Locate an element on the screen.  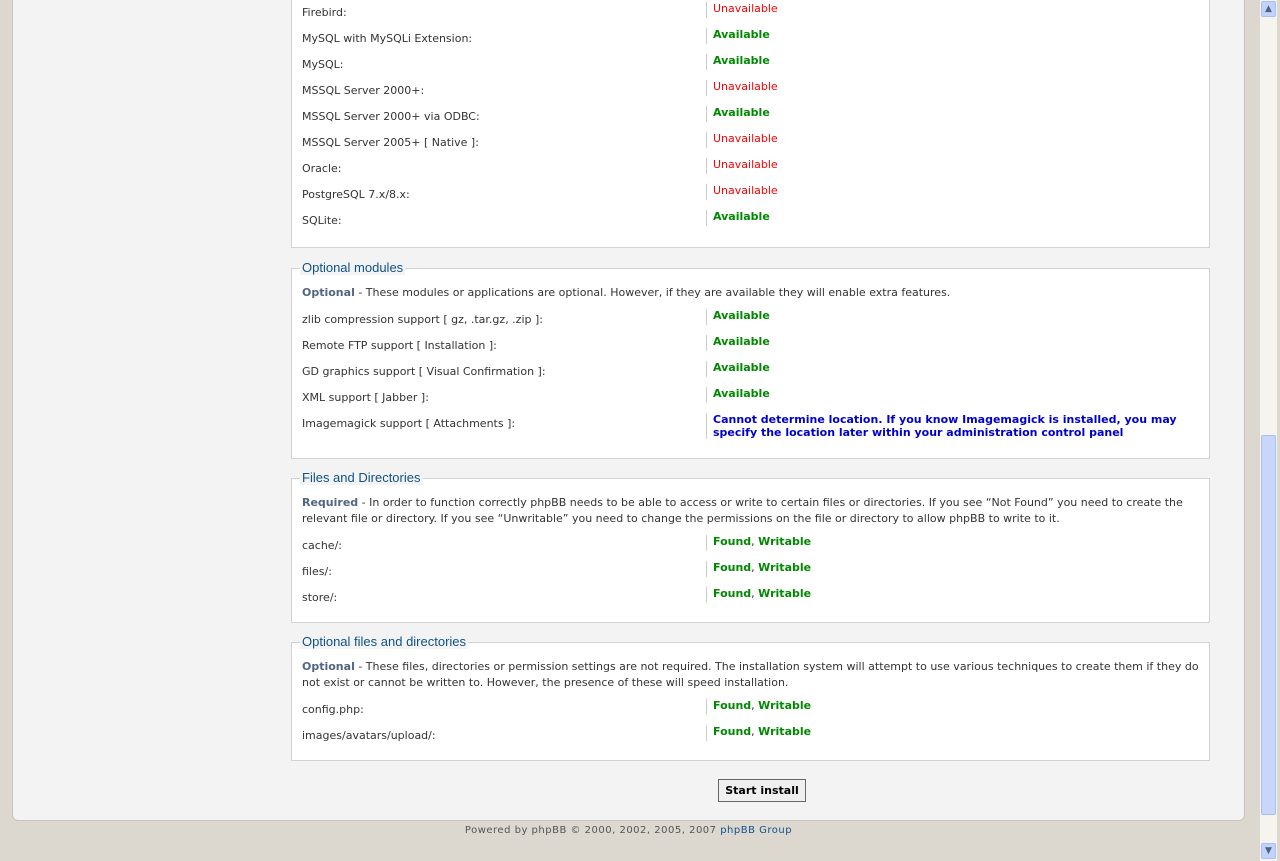
database-row: MySQL: Available is located at coordinates (750, 64).